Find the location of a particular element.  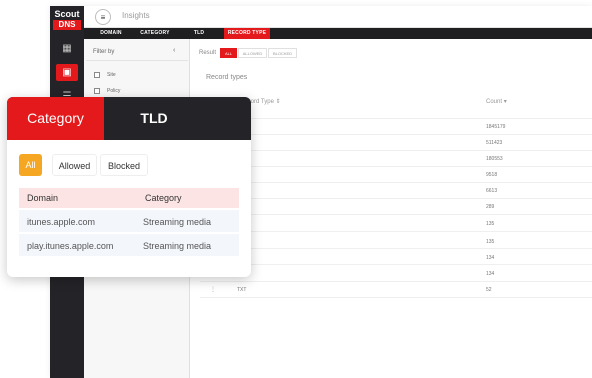

report-icon: ▣ is located at coordinates (67, 72).